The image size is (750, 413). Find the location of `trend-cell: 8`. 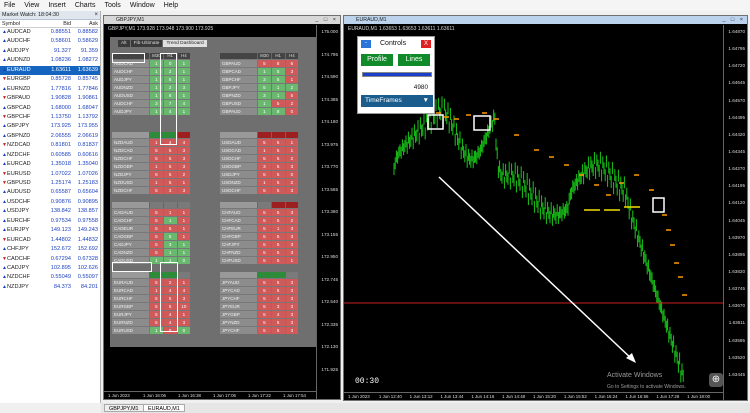

trend-cell: 8 is located at coordinates (277, 111).